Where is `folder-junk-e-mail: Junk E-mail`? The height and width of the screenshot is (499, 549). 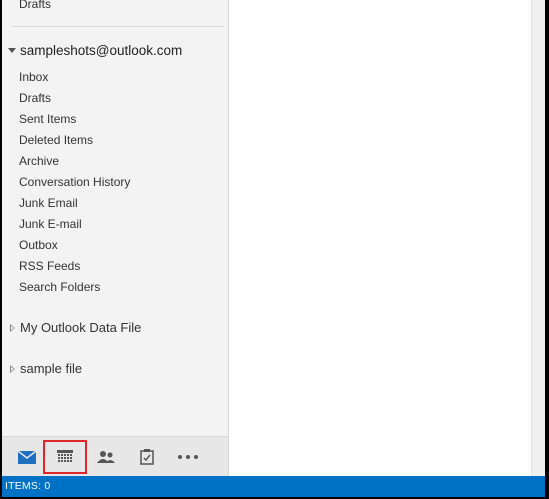 folder-junk-e-mail: Junk E-mail is located at coordinates (74, 224).